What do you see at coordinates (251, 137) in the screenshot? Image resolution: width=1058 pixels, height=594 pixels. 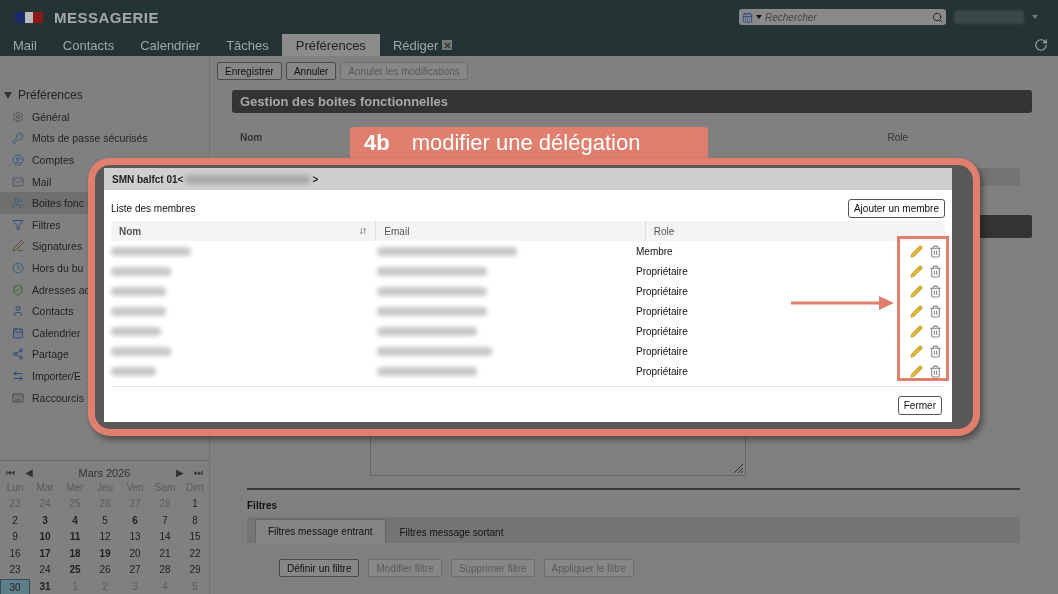 I see `column-header: Nom` at bounding box center [251, 137].